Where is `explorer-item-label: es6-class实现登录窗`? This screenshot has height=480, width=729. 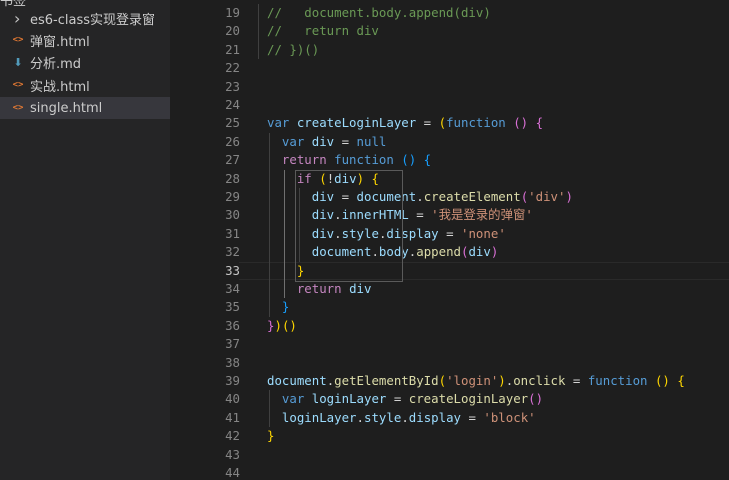
explorer-item-label: es6-class实现登录窗 is located at coordinates (93, 20).